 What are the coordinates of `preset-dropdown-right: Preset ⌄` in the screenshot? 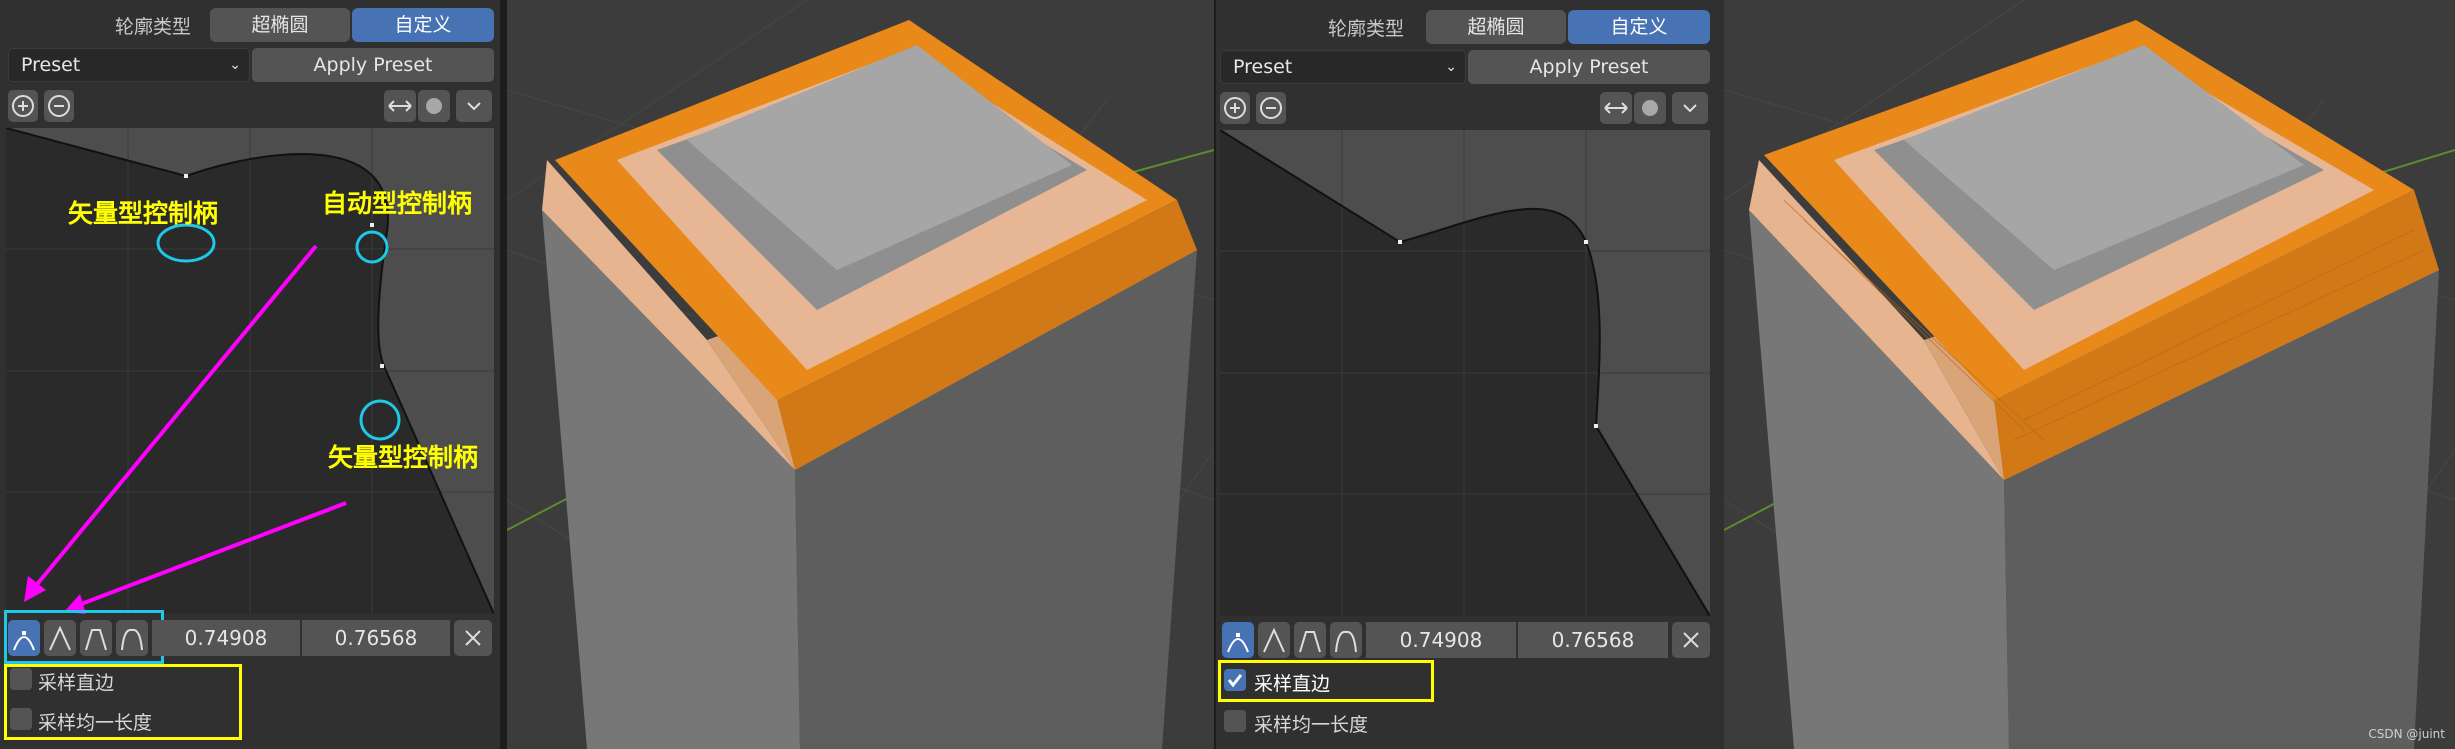 It's located at (1343, 67).